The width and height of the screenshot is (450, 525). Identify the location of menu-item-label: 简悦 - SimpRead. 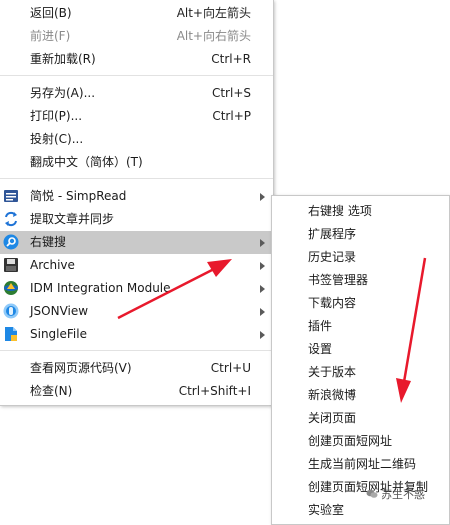
(78, 196).